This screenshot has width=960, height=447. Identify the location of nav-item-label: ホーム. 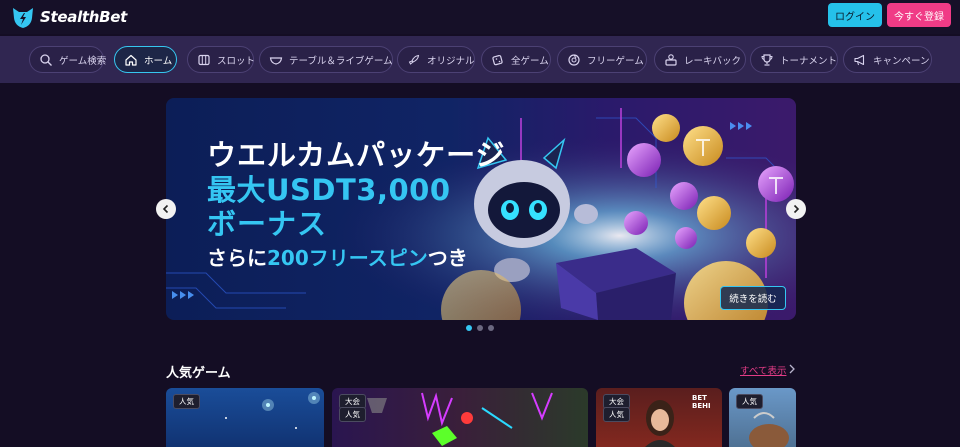
(158, 61).